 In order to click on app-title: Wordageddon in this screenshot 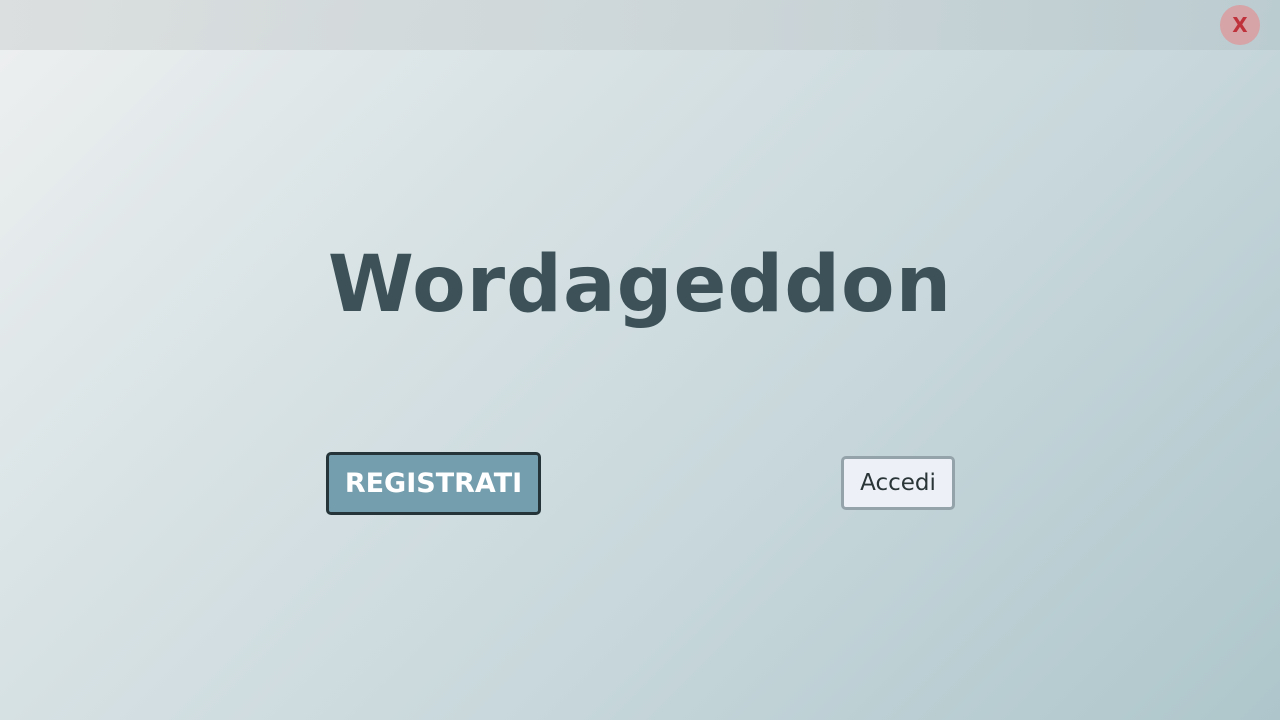, I will do `click(640, 285)`.